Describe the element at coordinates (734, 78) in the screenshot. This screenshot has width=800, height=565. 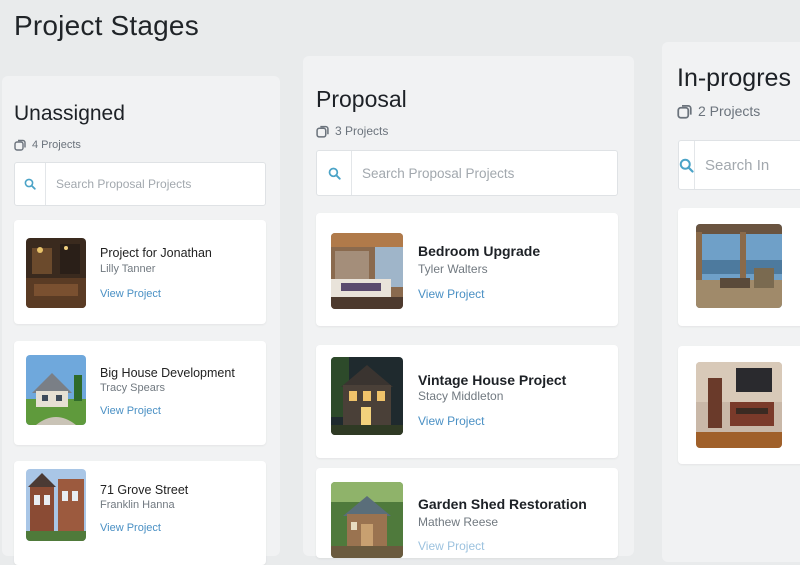
I see `column-title: In-progres` at that location.